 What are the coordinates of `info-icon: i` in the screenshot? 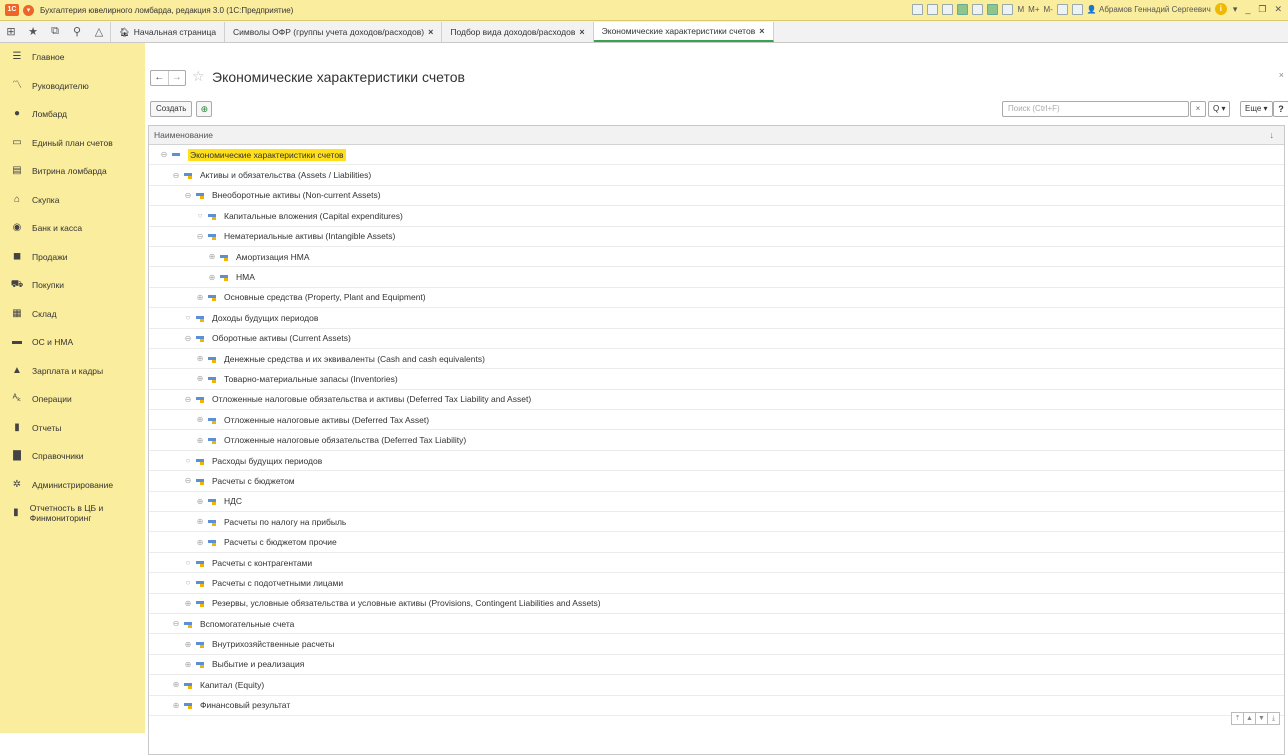 It's located at (1220, 9).